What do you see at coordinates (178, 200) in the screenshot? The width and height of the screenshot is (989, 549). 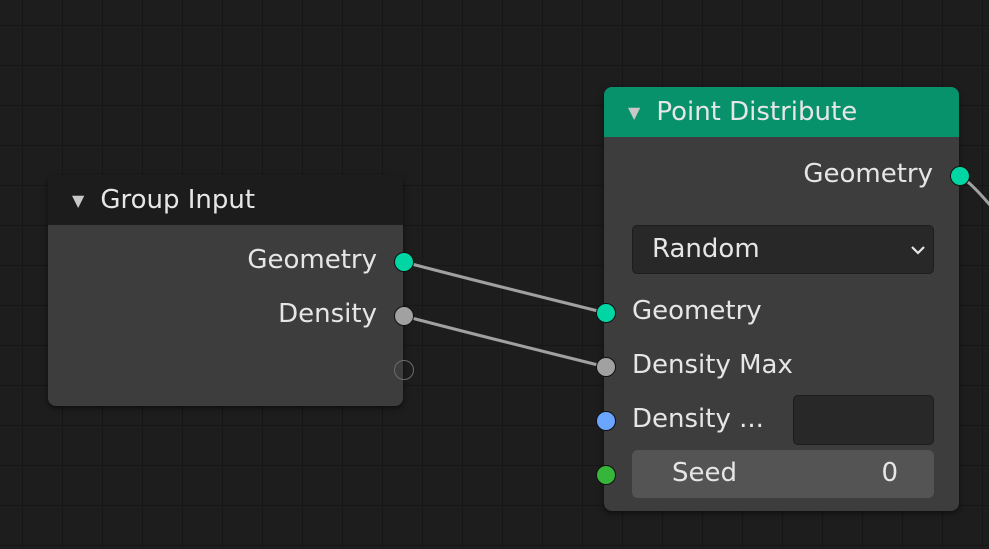 I see `group-input-title: Group Input` at bounding box center [178, 200].